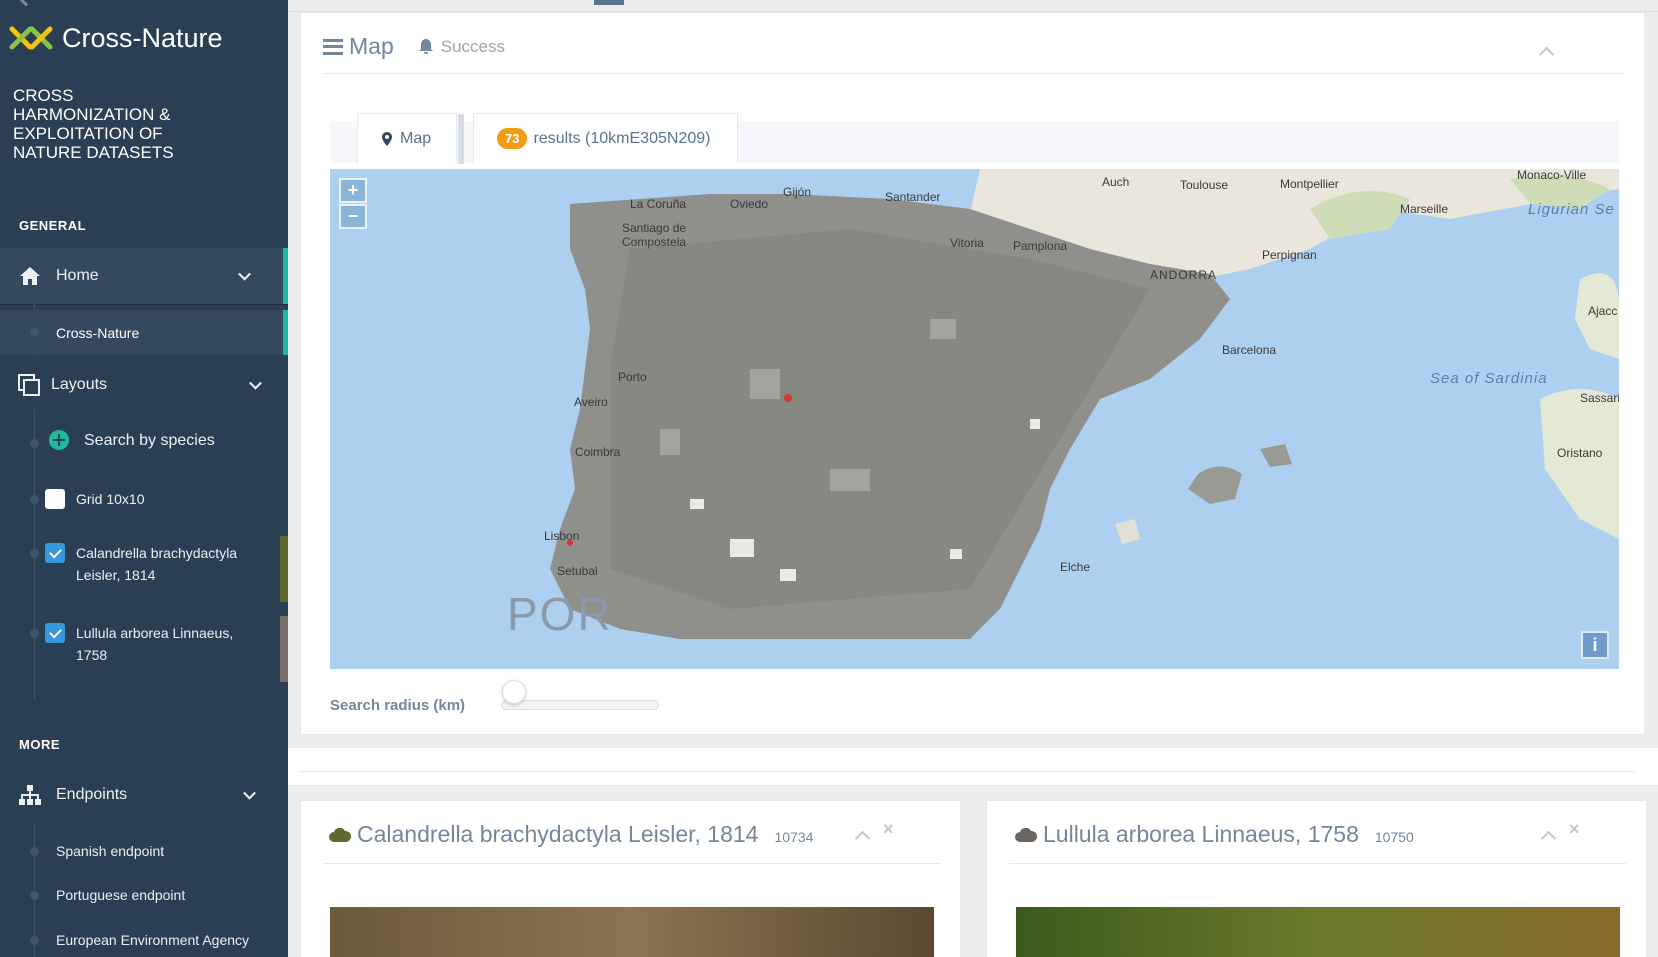 The height and width of the screenshot is (957, 1658). Describe the element at coordinates (144, 851) in the screenshot. I see `sidebar-item-spanish-endpoint: Spanish endpoint` at that location.